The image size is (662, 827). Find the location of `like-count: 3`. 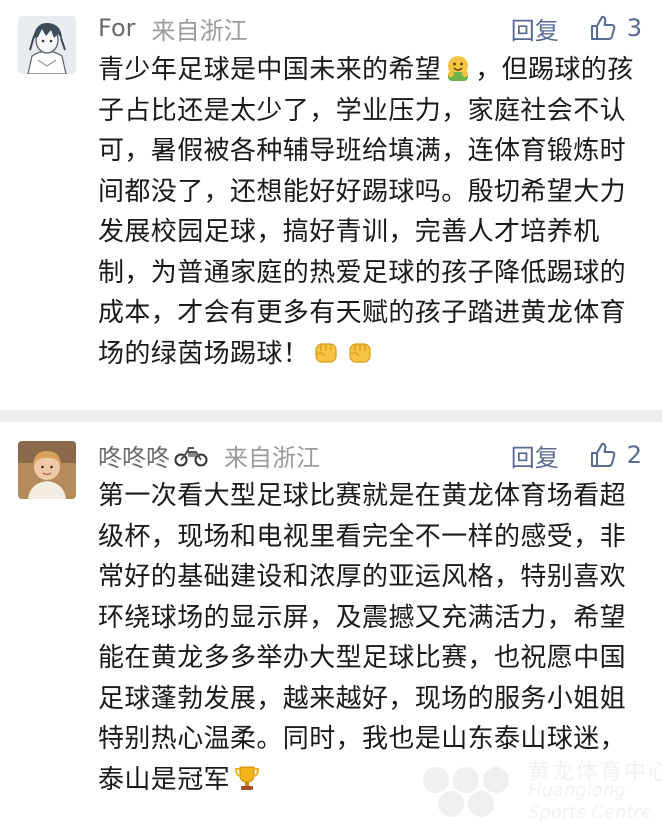

like-count: 3 is located at coordinates (634, 28).